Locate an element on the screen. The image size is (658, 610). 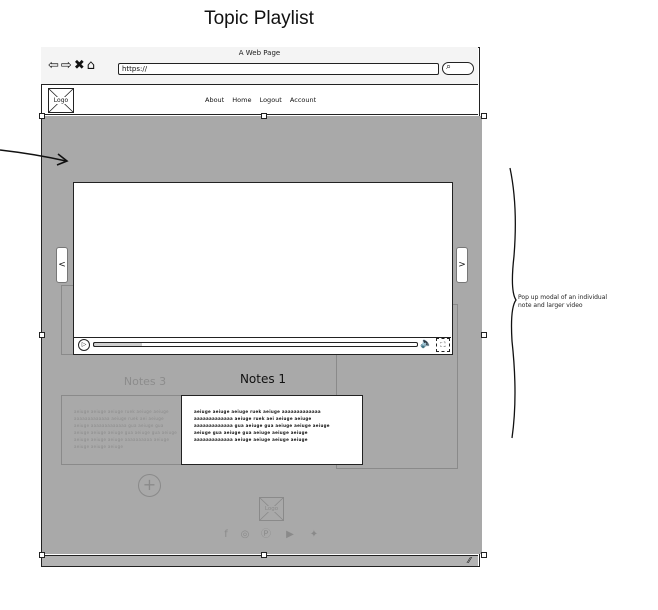
browser-search-button: ⌕ is located at coordinates (458, 68).